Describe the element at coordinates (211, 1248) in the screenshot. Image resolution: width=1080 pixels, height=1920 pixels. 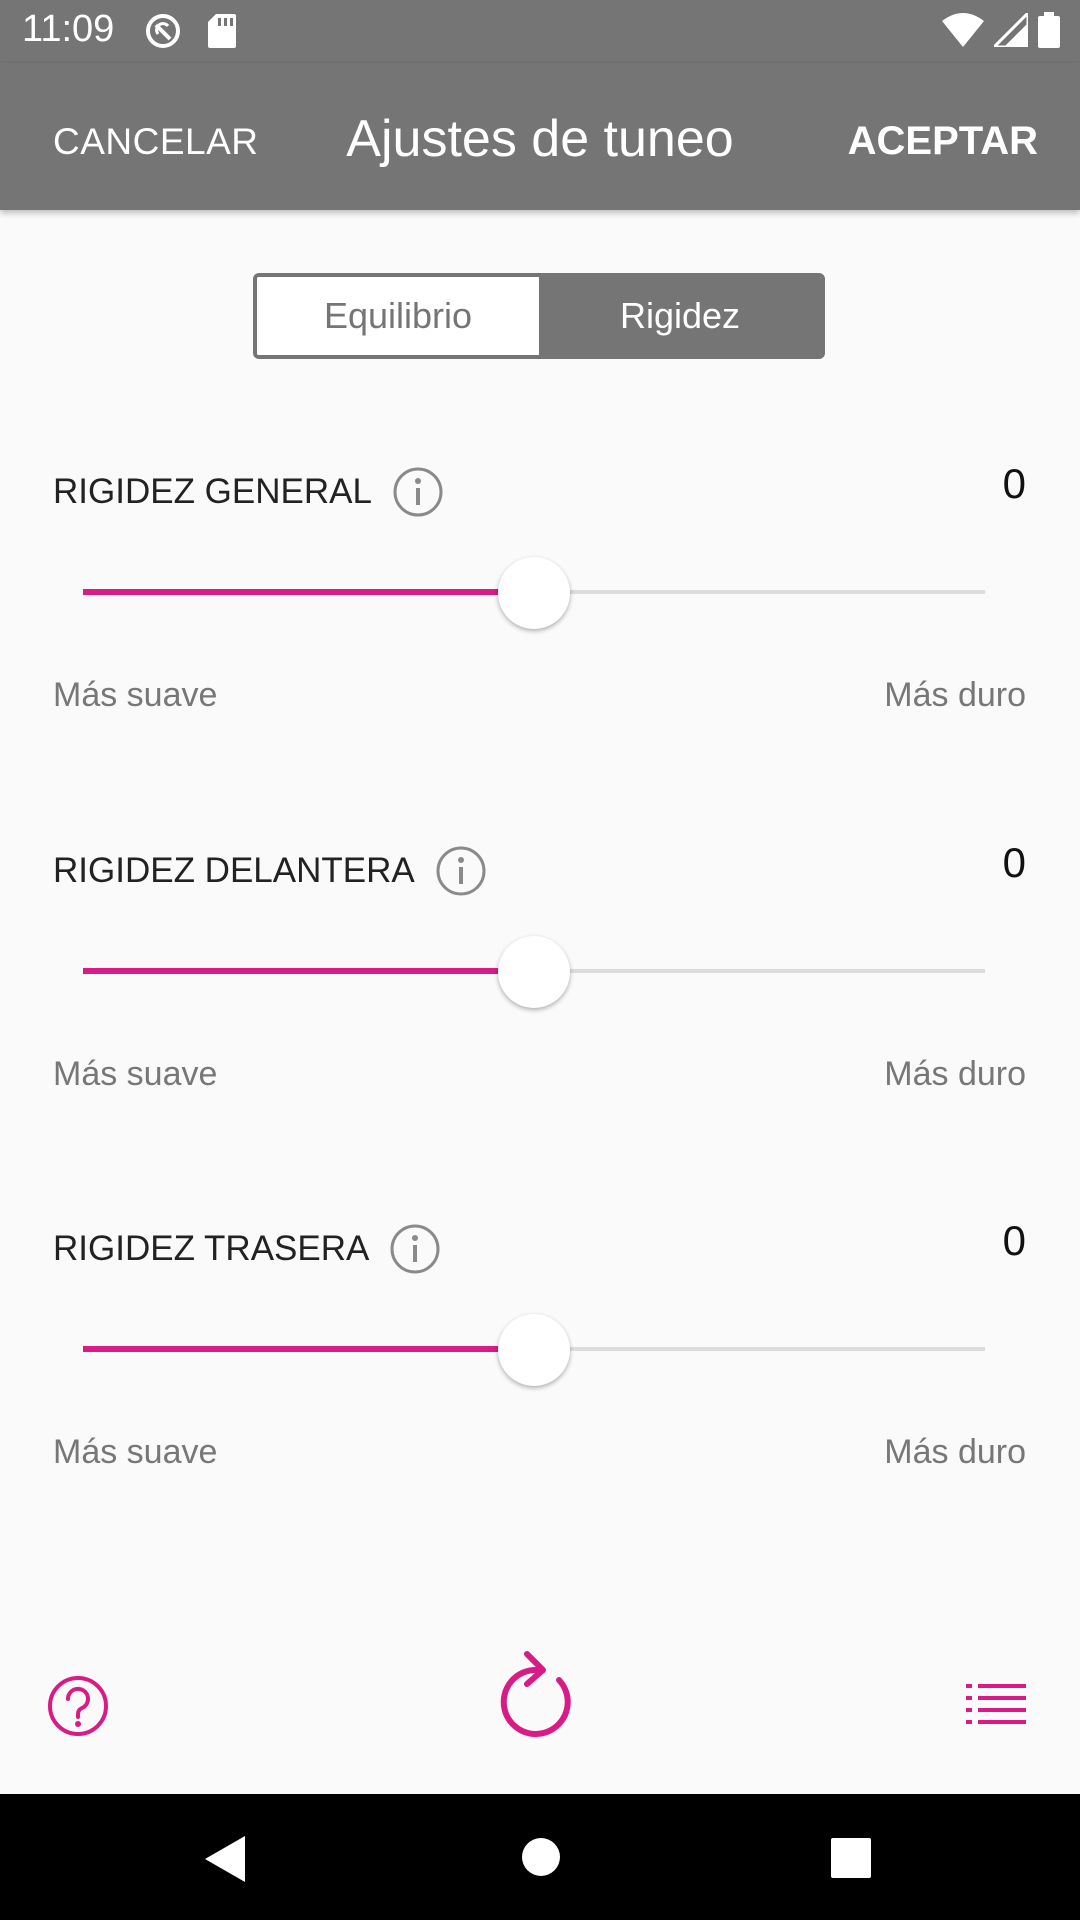
I see `slider-label: RIGIDEZ TRASERA` at that location.